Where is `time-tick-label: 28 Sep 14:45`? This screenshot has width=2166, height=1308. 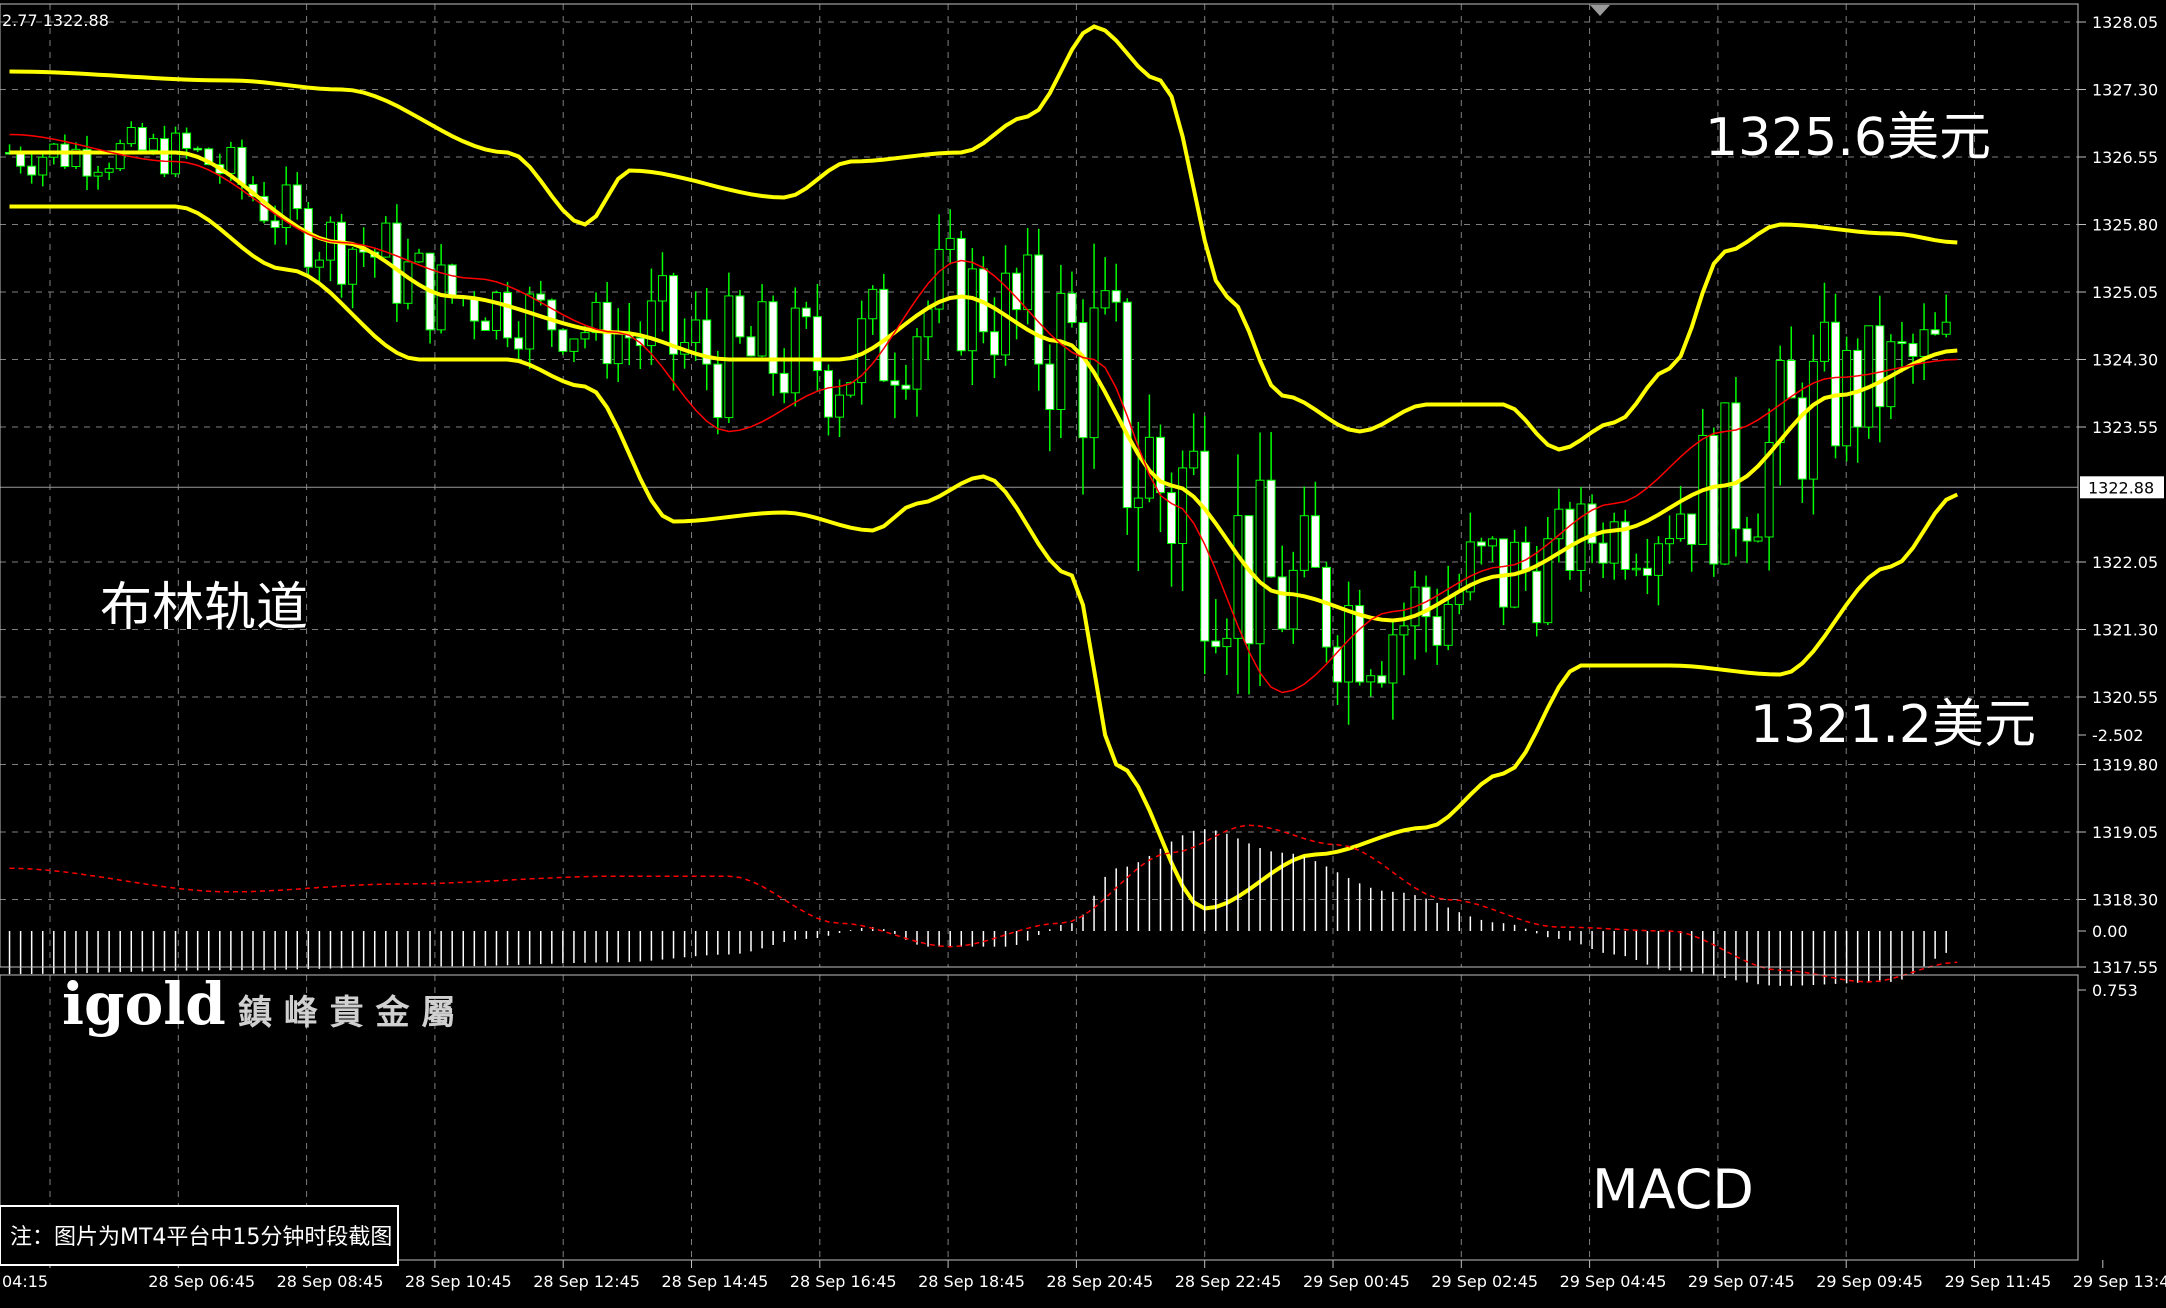
time-tick-label: 28 Sep 14:45 is located at coordinates (715, 1281).